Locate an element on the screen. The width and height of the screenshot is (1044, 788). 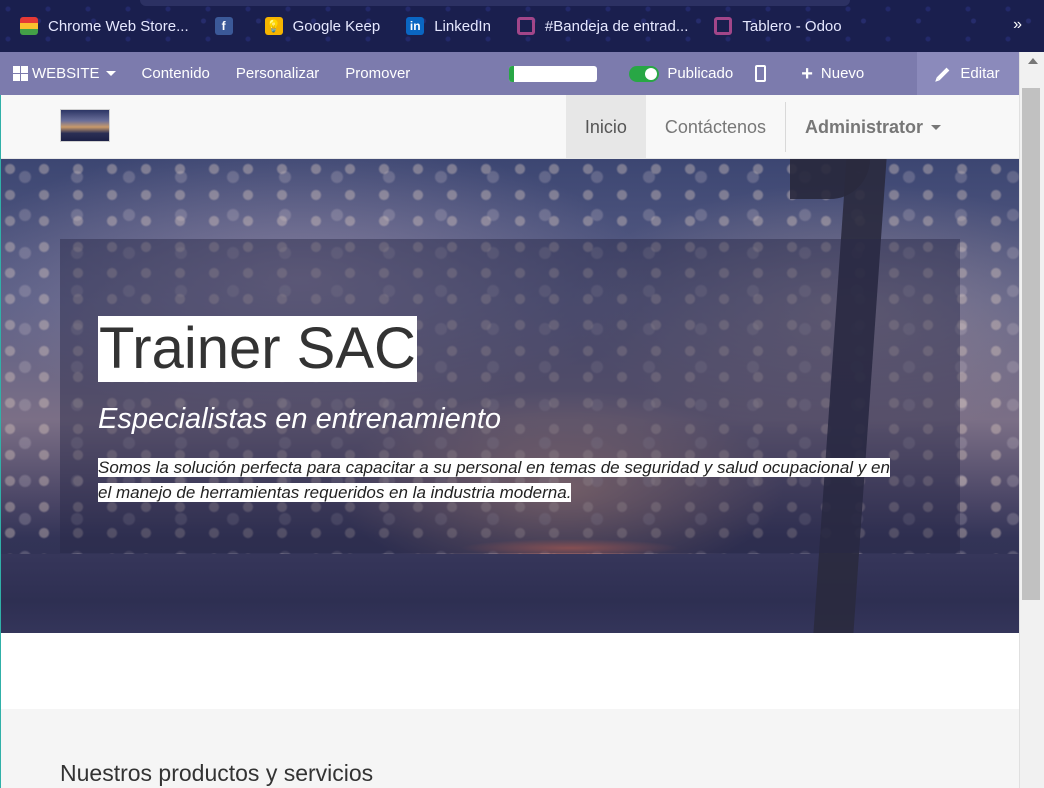
user-menu: Administrator is located at coordinates (873, 127).